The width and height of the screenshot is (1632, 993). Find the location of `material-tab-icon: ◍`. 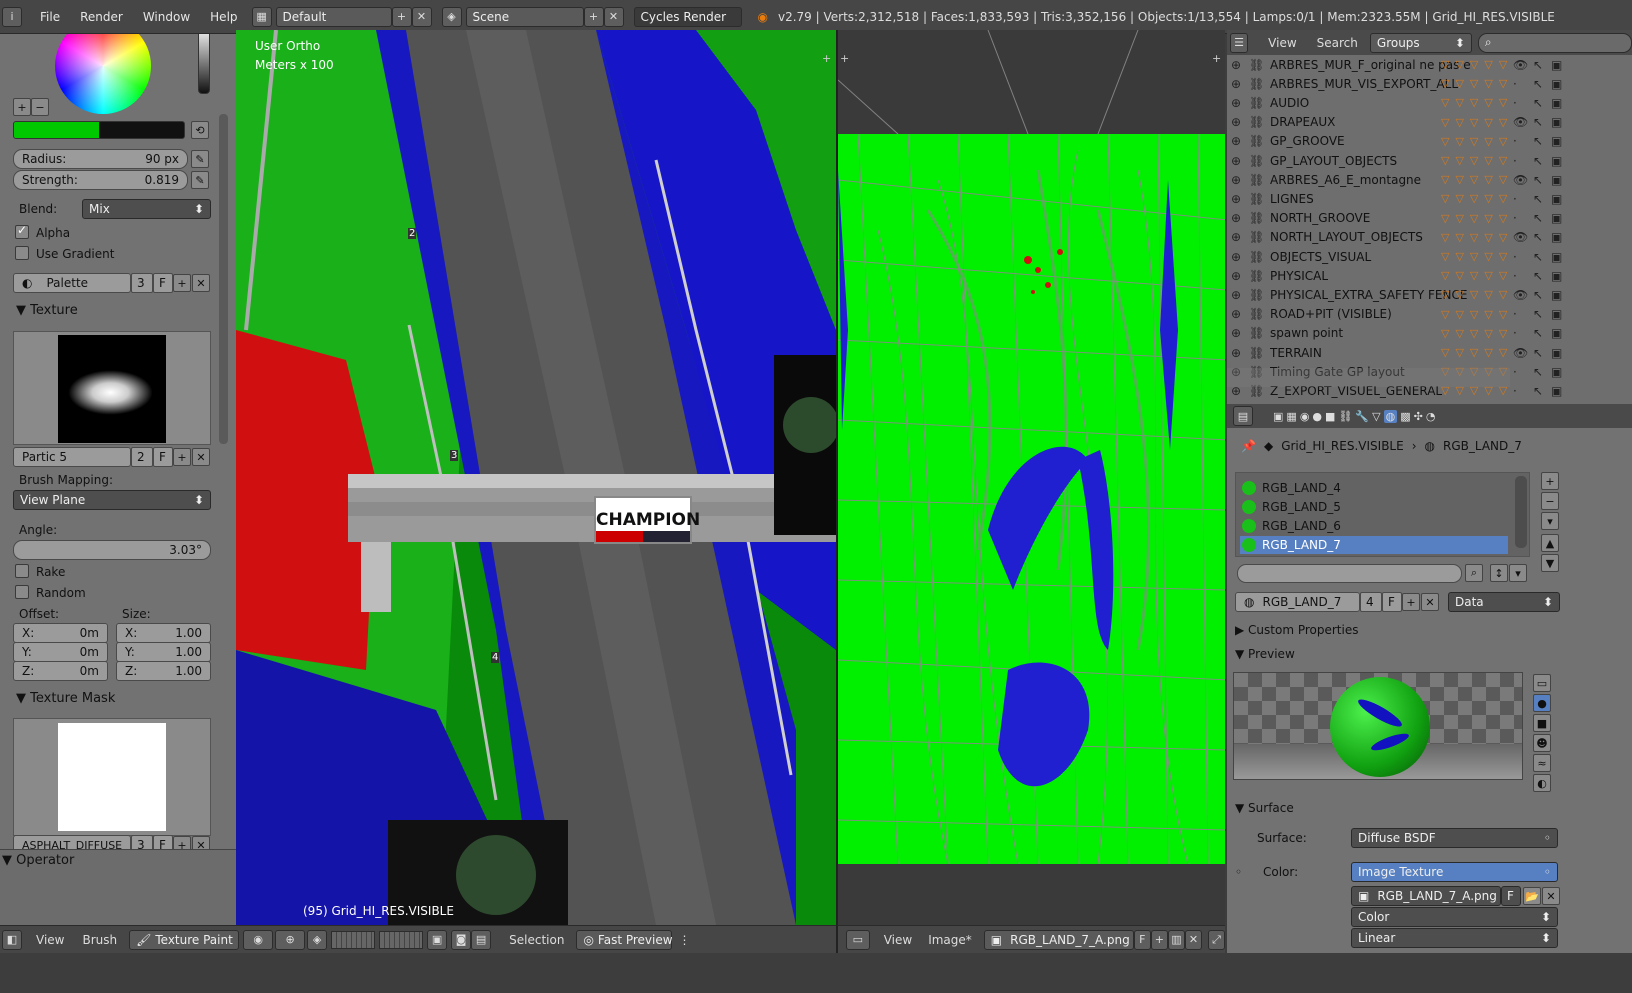

material-tab-icon: ◍ is located at coordinates (1390, 416).